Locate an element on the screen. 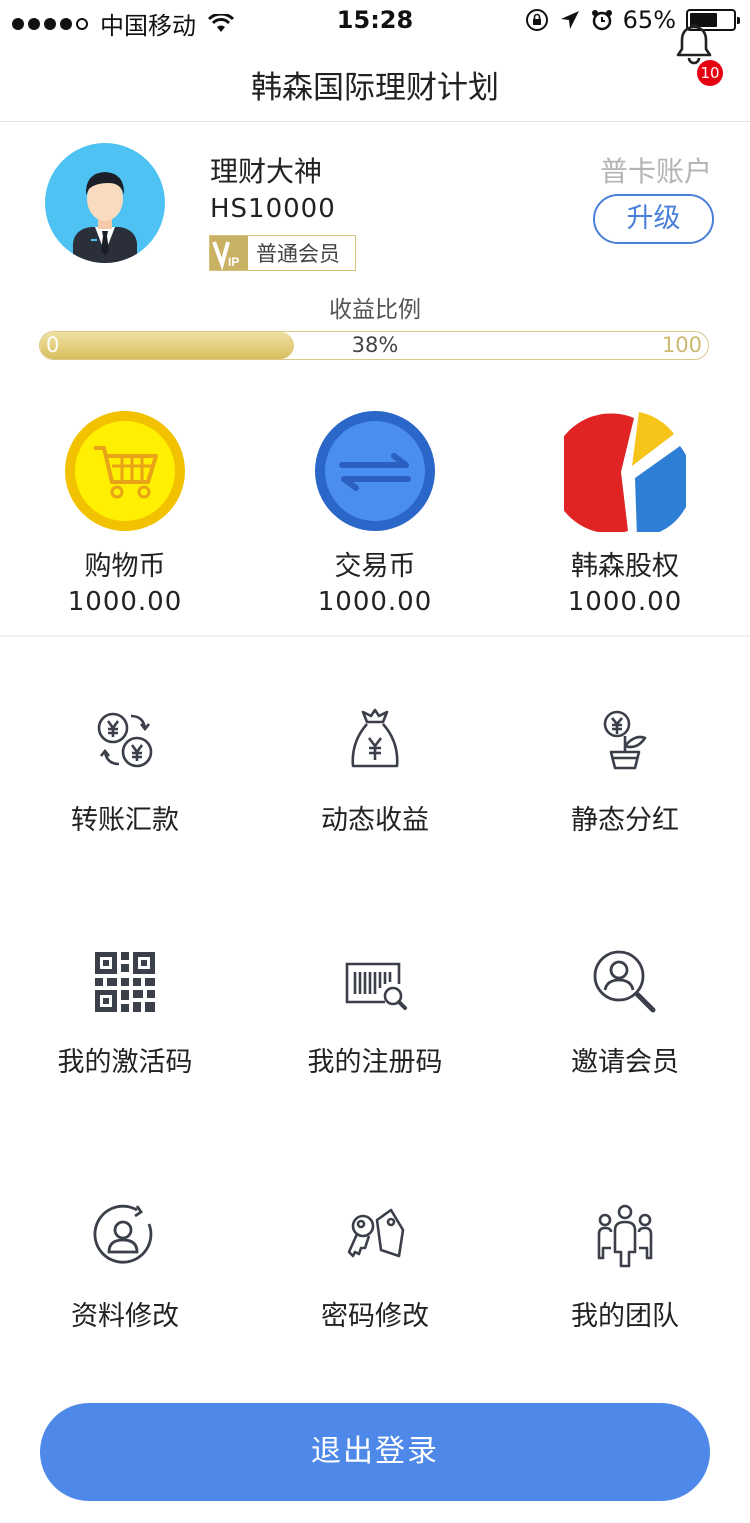 The width and height of the screenshot is (750, 1523). progress-value-label: 38% is located at coordinates (375, 345).